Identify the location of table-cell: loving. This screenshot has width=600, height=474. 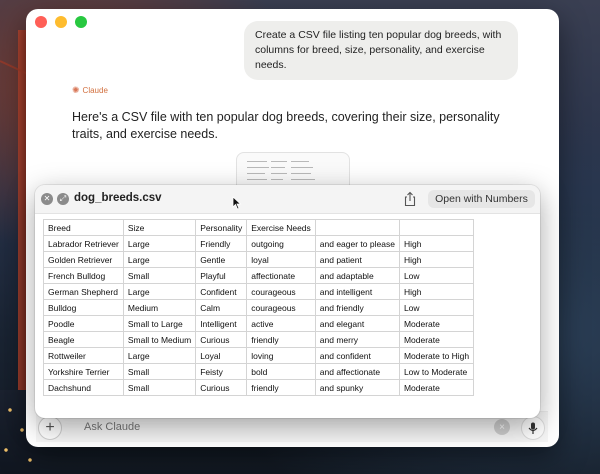
(281, 355).